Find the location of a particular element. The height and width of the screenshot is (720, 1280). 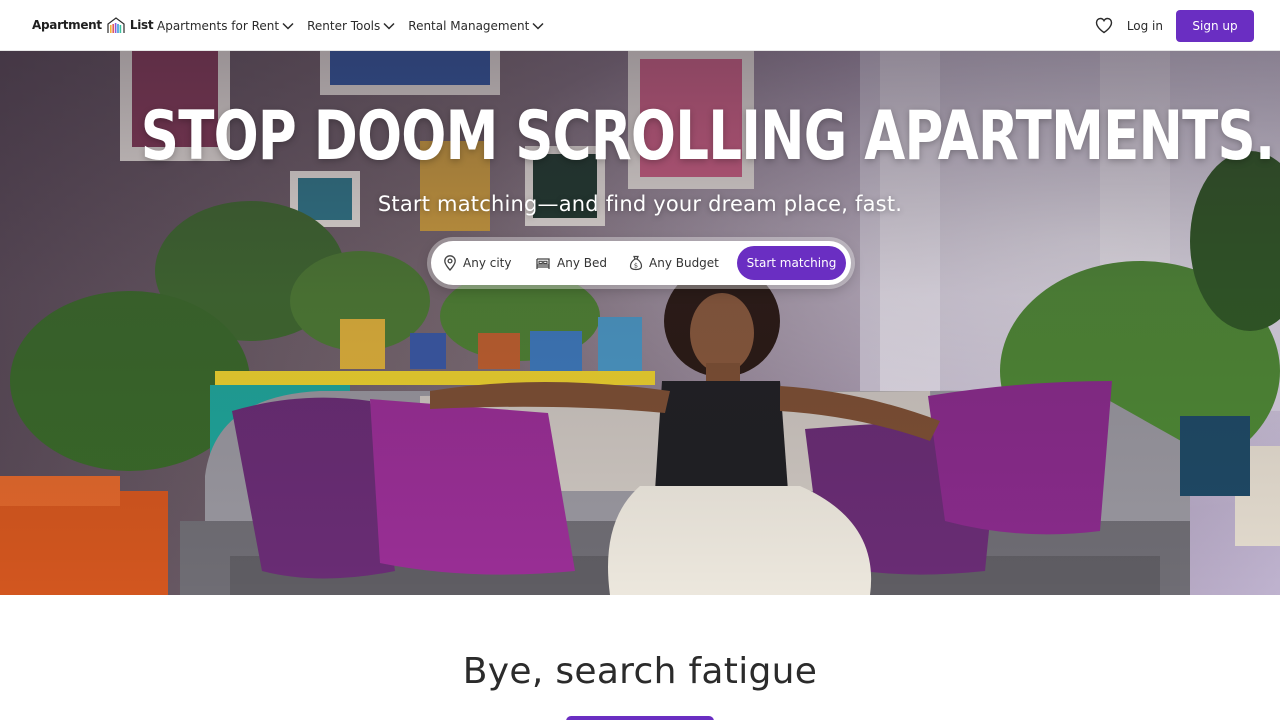

bed-selector-label: Any Bed is located at coordinates (582, 263).